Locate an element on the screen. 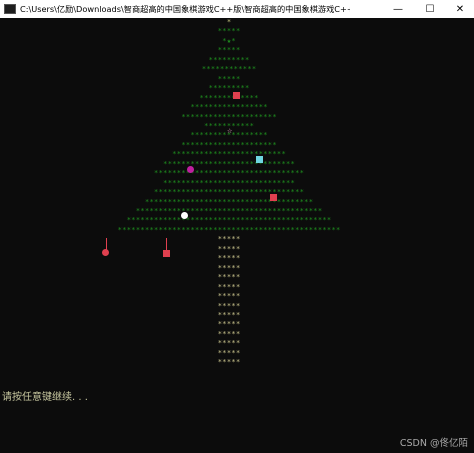 Image resolution: width=474 pixels, height=453 pixels. console-app-icon is located at coordinates (10, 9).